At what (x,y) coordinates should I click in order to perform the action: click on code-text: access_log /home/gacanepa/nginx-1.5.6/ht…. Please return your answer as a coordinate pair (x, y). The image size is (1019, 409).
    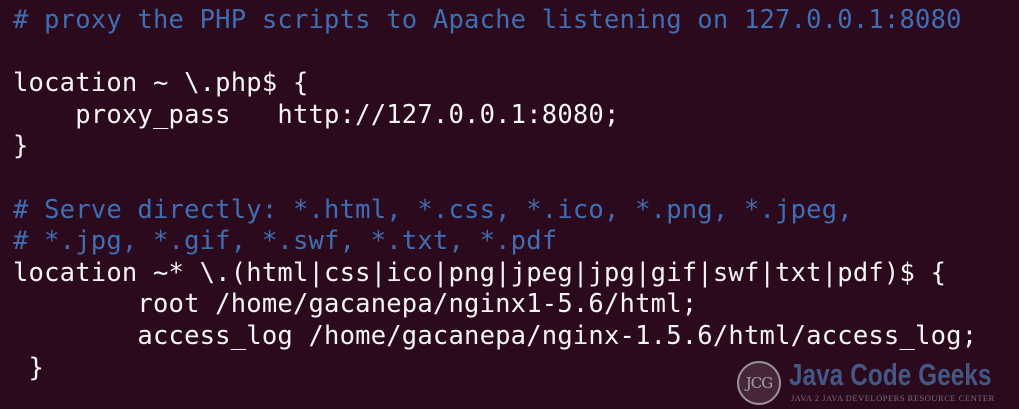
    Looking at the image, I should click on (495, 335).